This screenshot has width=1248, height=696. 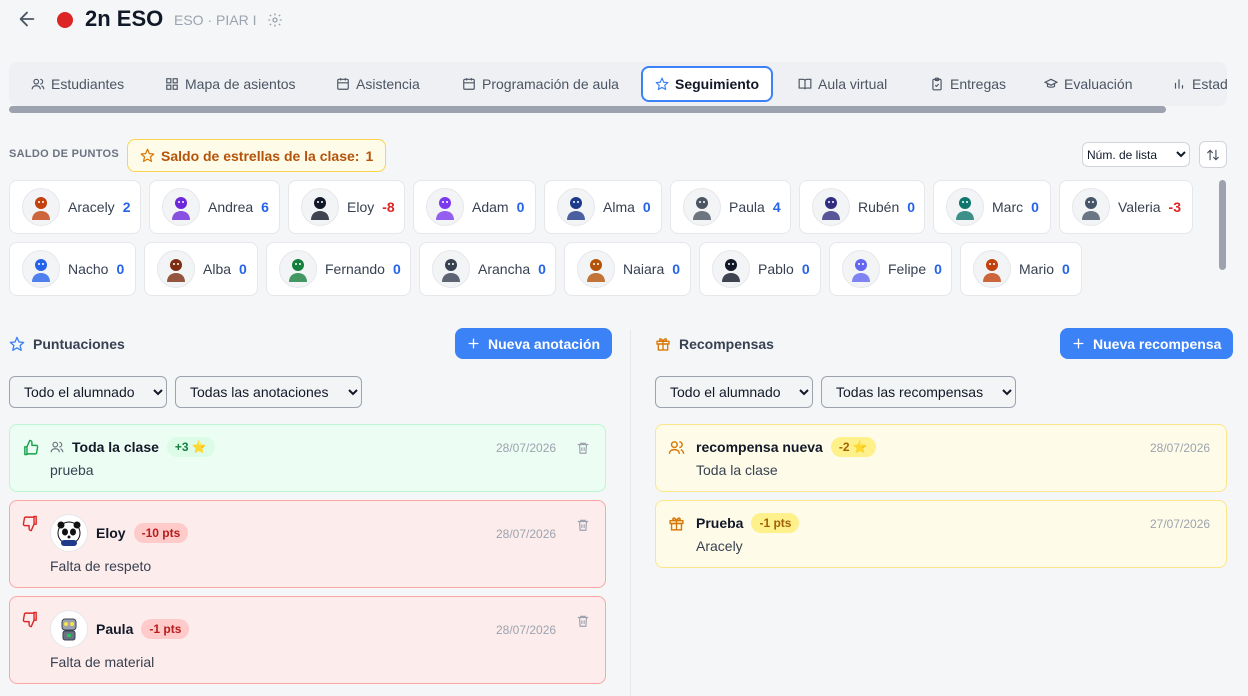 What do you see at coordinates (1157, 343) in the screenshot?
I see `button-label: Nueva recompensa` at bounding box center [1157, 343].